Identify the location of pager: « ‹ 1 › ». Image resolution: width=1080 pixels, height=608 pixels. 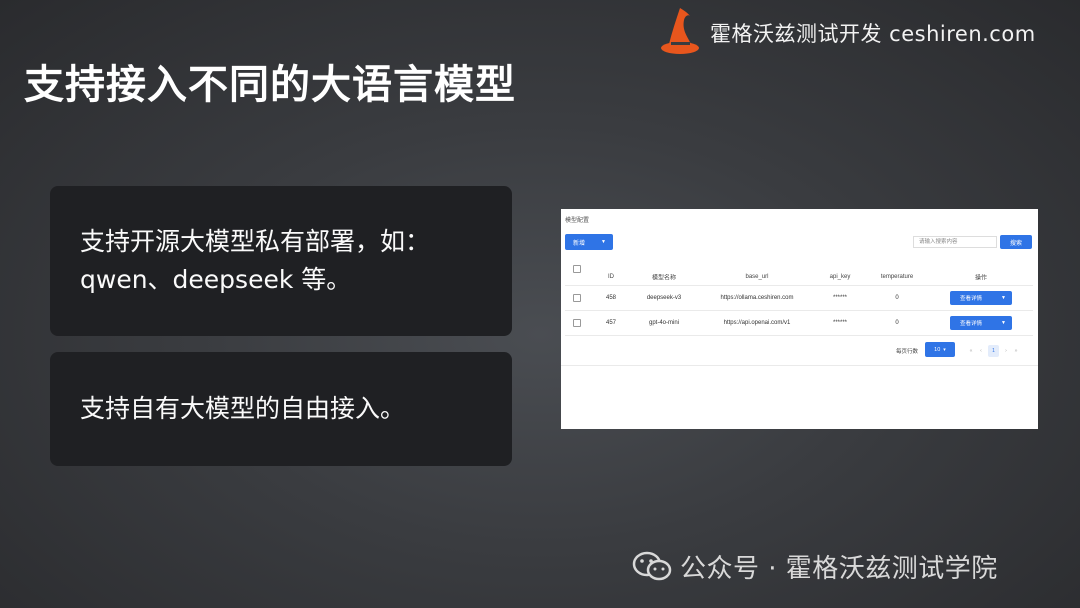
(993, 351).